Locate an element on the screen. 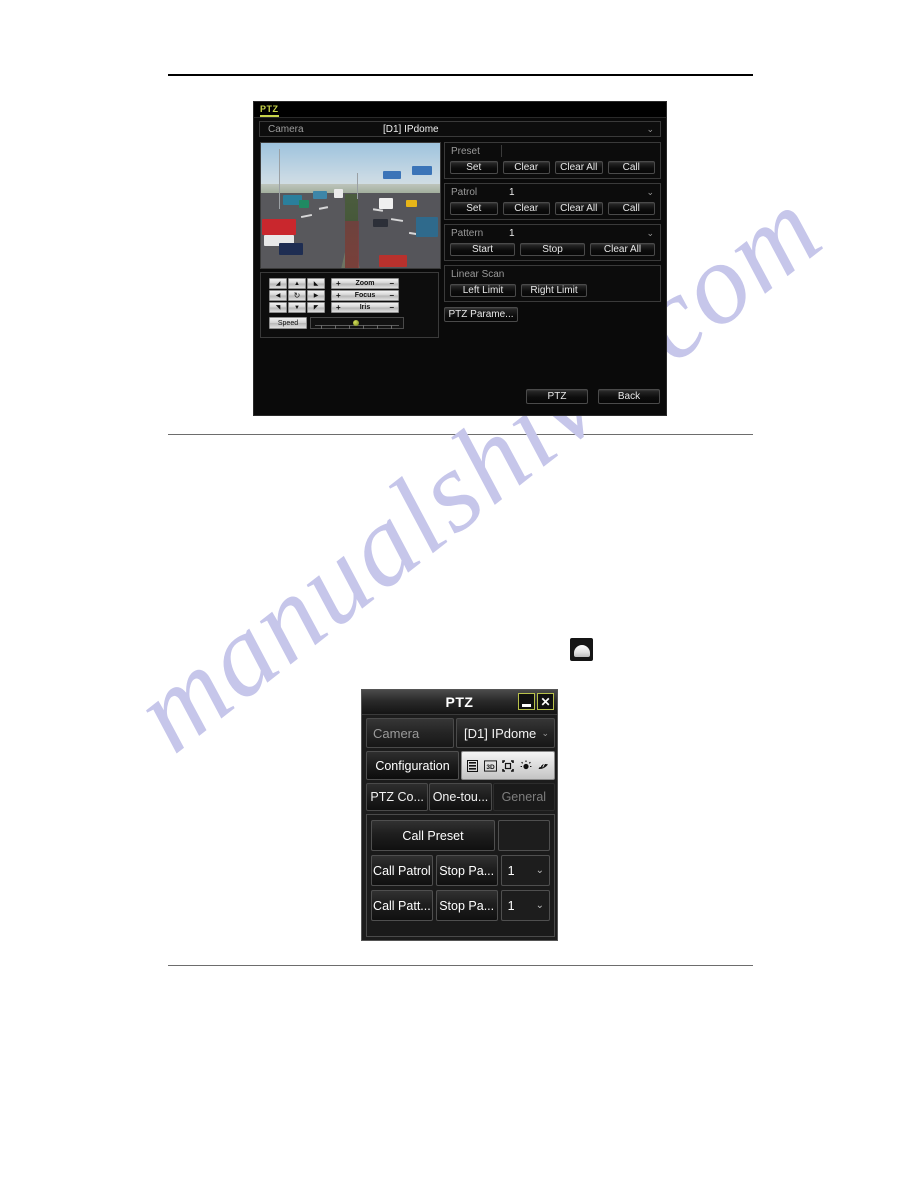 The image size is (918, 1188). patrol-header-row: Patrol 1 ⌄ is located at coordinates (552, 192).